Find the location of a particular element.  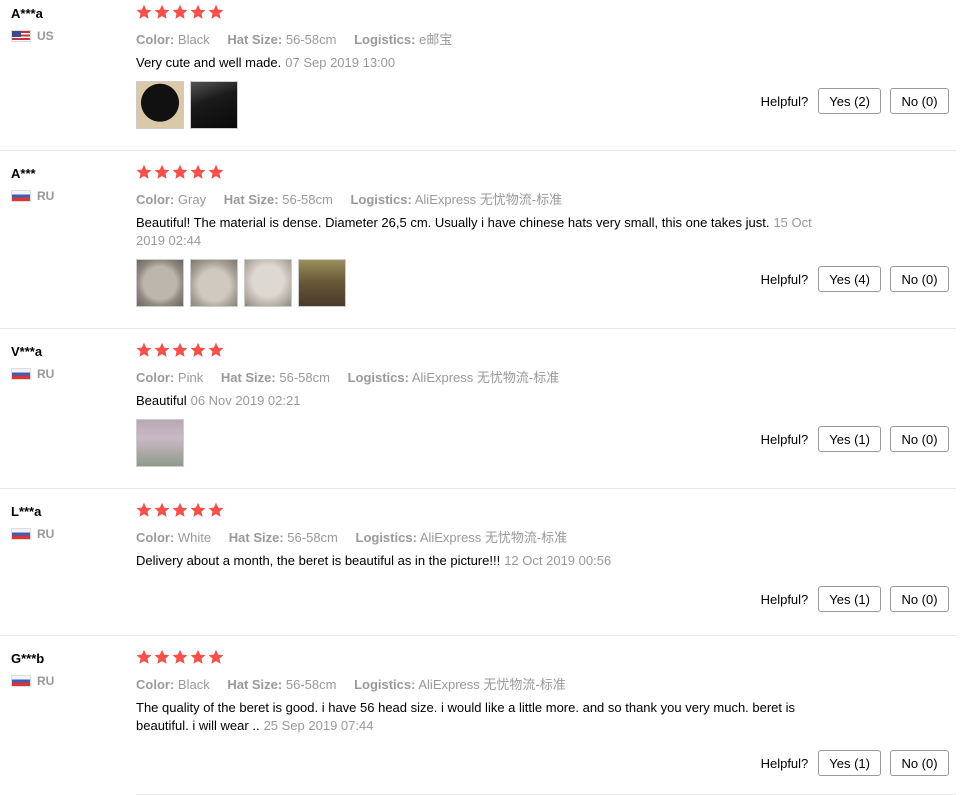

reviewer-name: G***b is located at coordinates (28, 658).